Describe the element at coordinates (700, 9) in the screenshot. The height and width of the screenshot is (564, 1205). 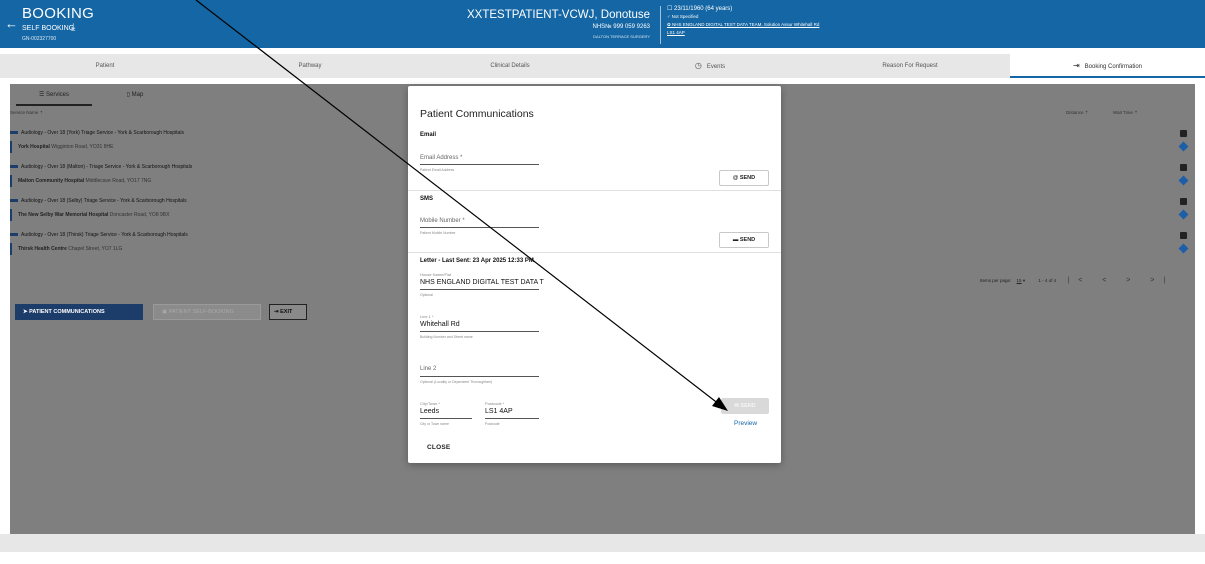
I see `patient-dob: ☐ 23/11/1960 (64 years)` at that location.